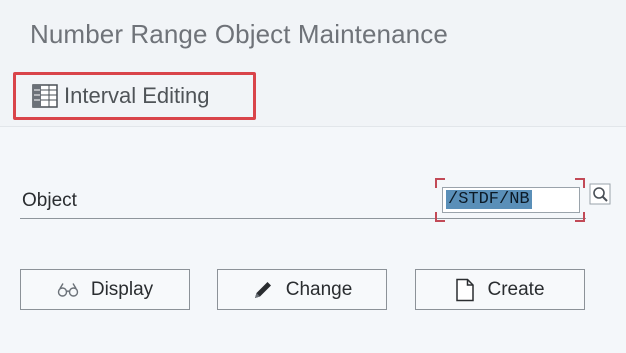 The width and height of the screenshot is (626, 353). Describe the element at coordinates (489, 199) in the screenshot. I see `object-input-value: /STDF/NB` at that location.